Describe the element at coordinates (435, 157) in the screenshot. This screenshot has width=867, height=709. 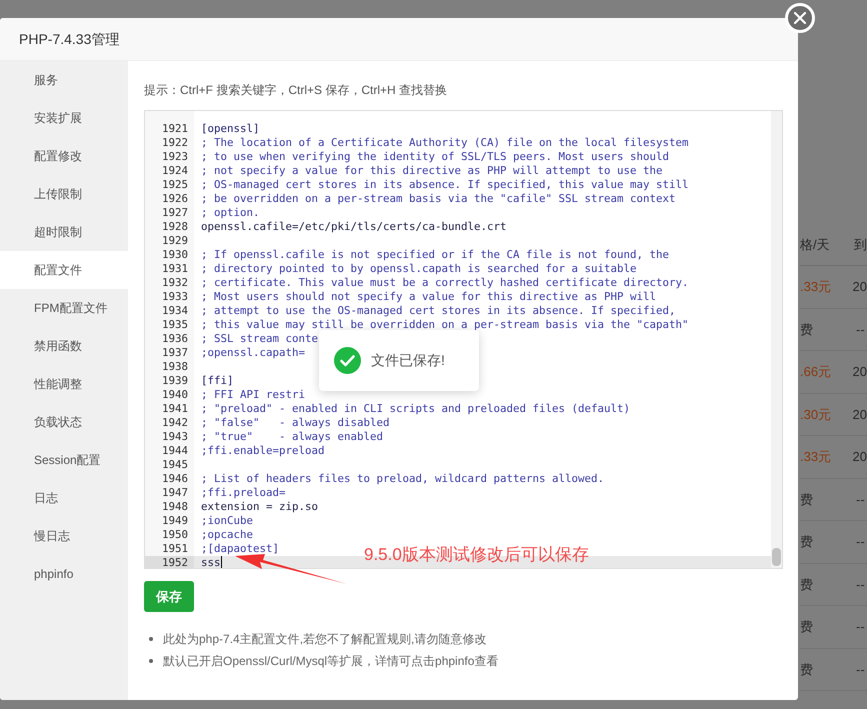
I see `code-line: ; to use when verifying the identity of SSL/TLS peers. Most users should` at that location.